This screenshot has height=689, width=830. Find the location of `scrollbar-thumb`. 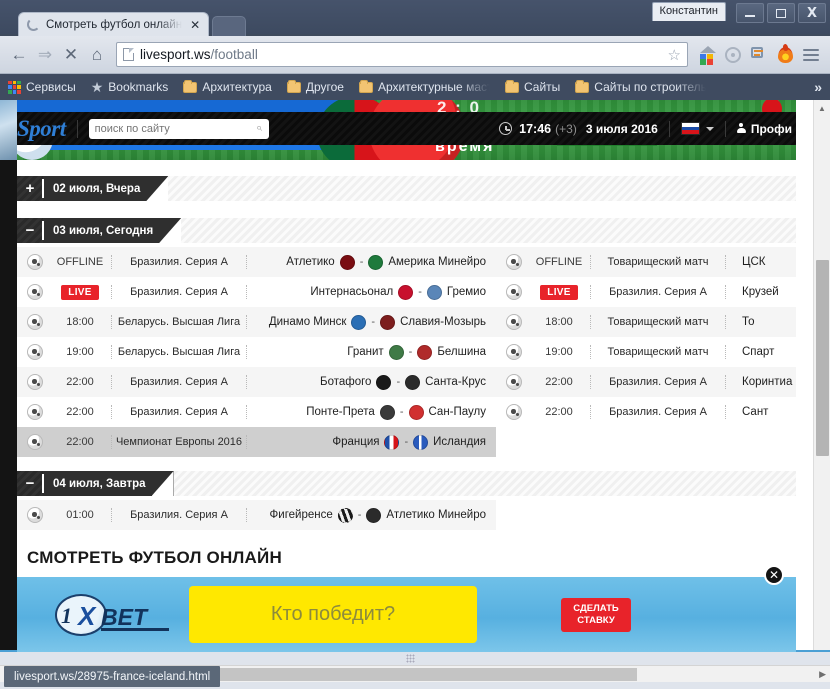

scrollbar-thumb is located at coordinates (822, 358).